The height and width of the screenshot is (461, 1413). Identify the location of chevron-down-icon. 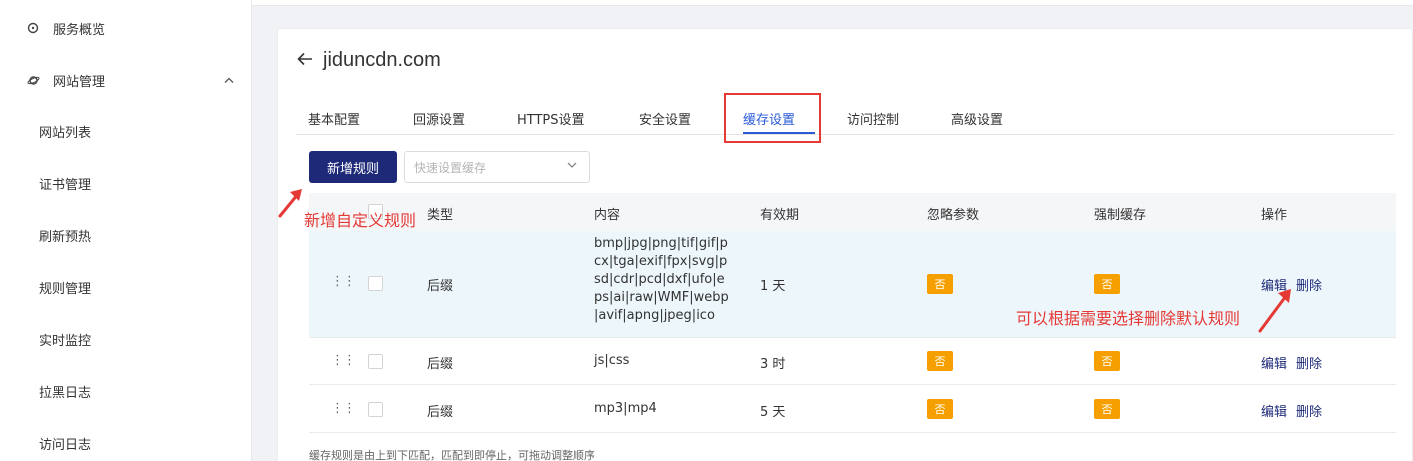
(572, 165).